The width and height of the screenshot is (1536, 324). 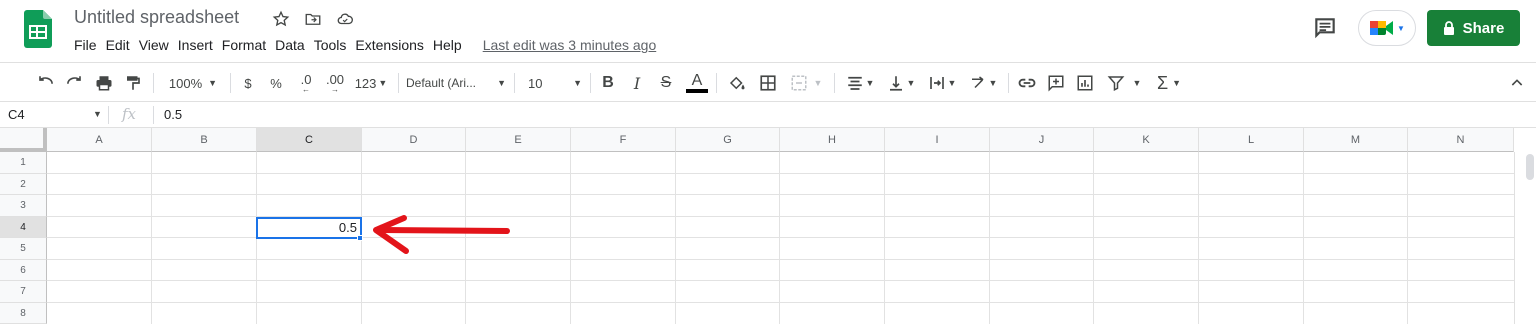 I want to click on meet-icon, so click(x=1382, y=28).